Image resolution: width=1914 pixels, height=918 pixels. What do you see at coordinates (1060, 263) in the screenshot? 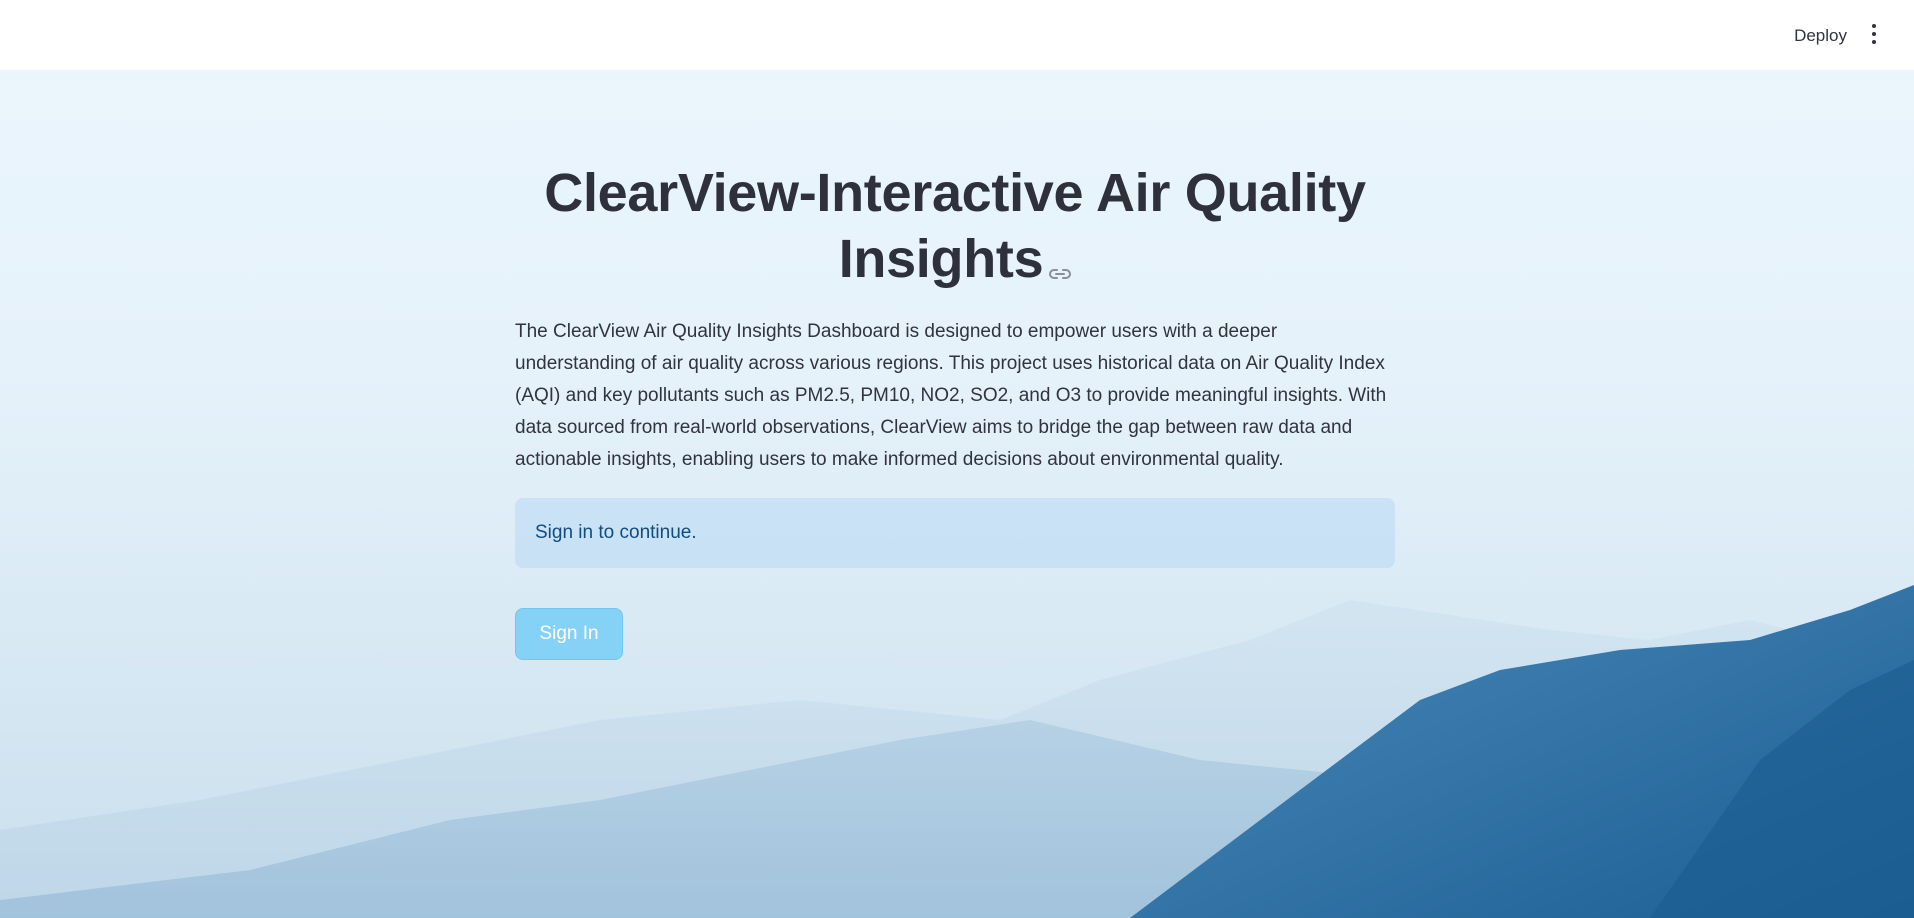
I see `link-icon` at bounding box center [1060, 263].